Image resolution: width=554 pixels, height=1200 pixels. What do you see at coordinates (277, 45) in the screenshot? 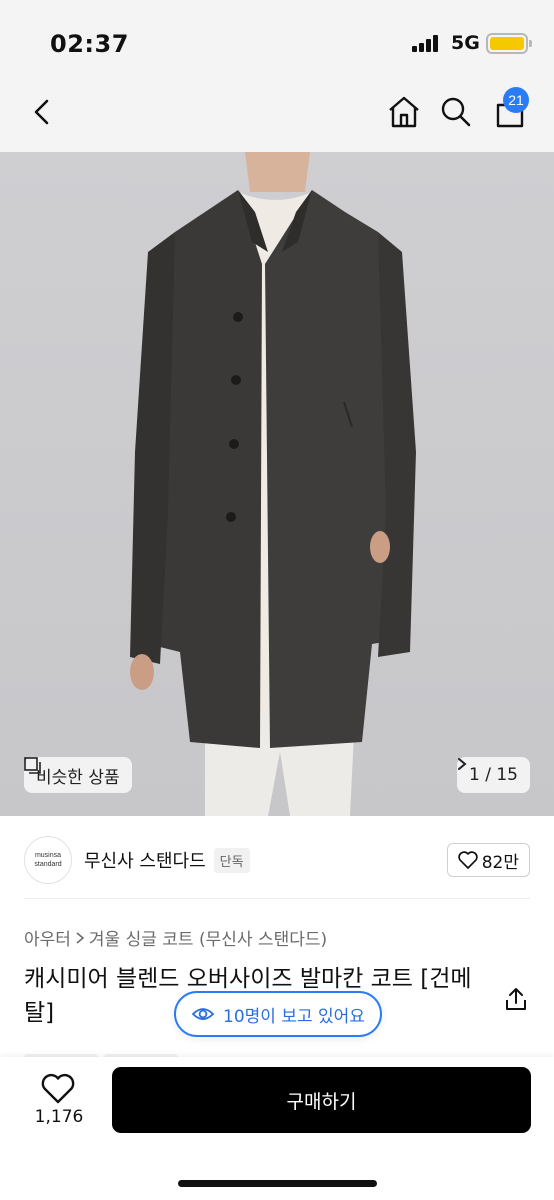
I see `status-bar: 02:37 5G` at bounding box center [277, 45].